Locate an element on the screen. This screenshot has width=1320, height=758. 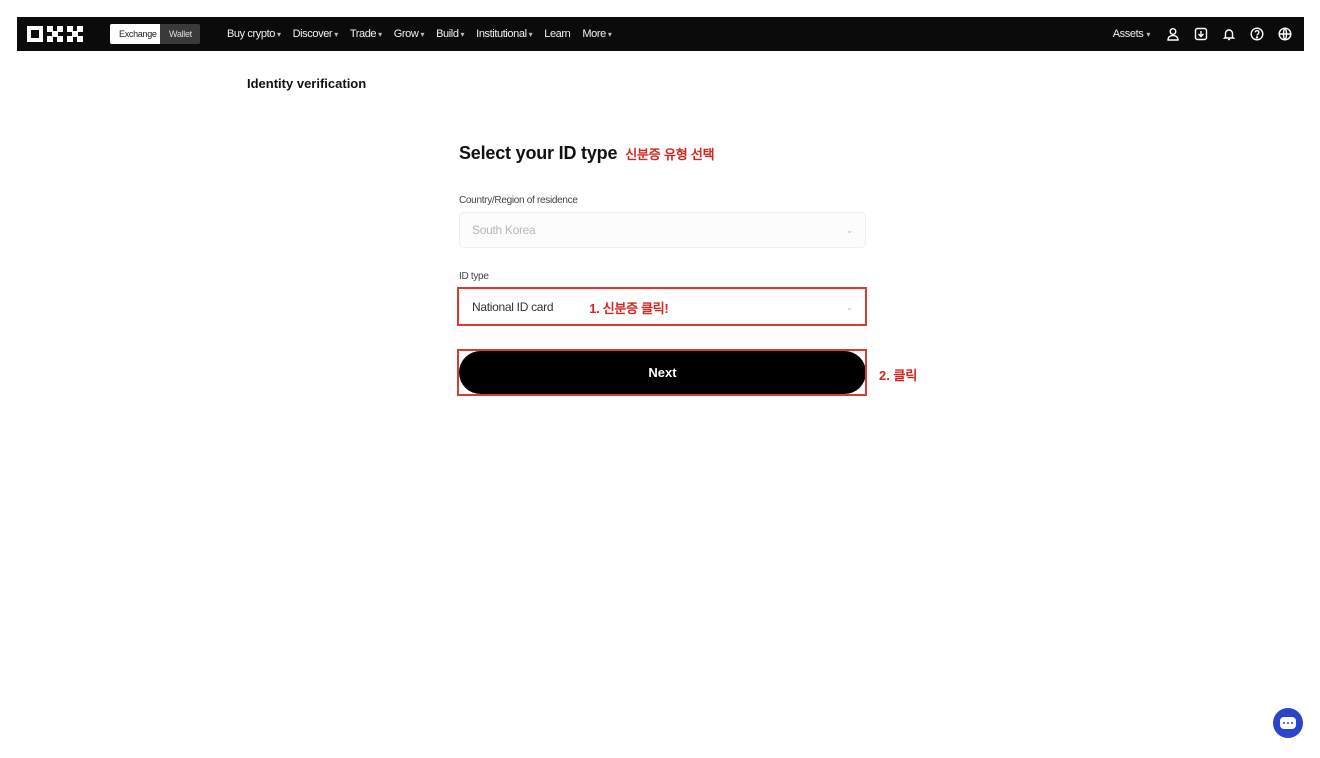
heading-annotation: 신분증 유형 선택 is located at coordinates (670, 154).